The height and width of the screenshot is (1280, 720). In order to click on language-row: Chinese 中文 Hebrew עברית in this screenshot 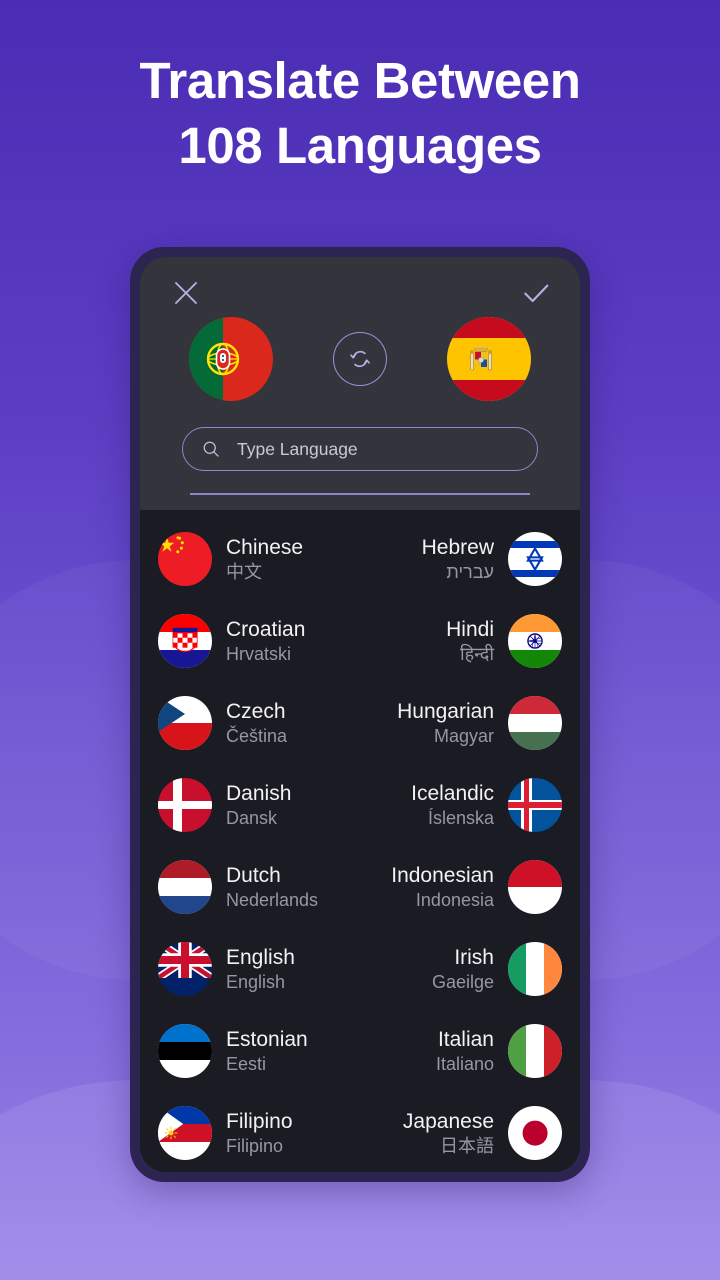, I will do `click(360, 559)`.